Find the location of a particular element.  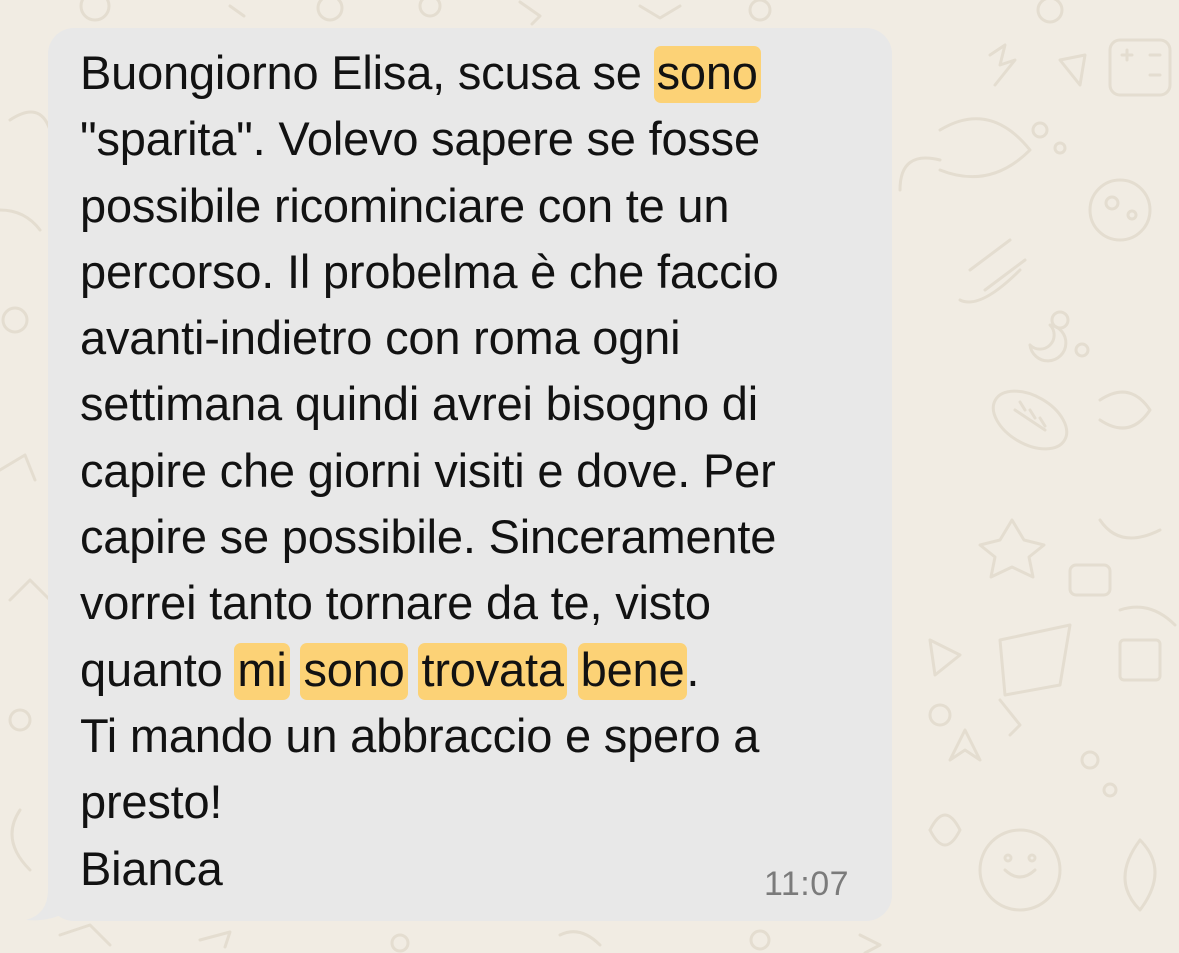

message-text-segment: Buongiorno Elisa, scusa se is located at coordinates (367, 72).